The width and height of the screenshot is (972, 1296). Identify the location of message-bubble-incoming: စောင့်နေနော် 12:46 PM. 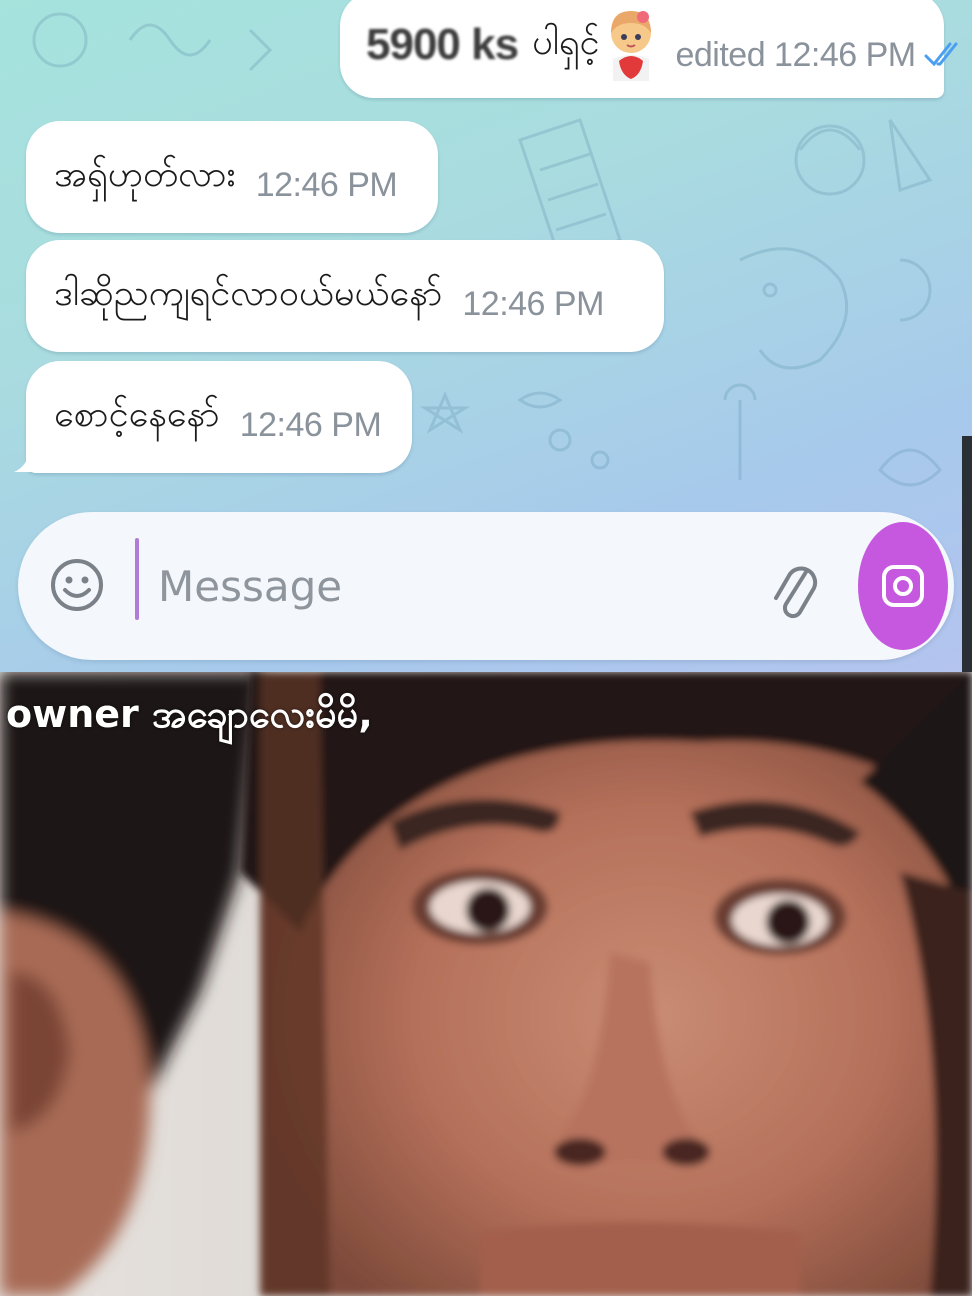
(219, 417).